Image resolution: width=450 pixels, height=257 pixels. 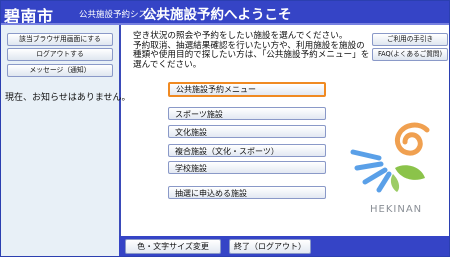 What do you see at coordinates (60, 54) in the screenshot?
I see `logout-button: ログアウトする` at bounding box center [60, 54].